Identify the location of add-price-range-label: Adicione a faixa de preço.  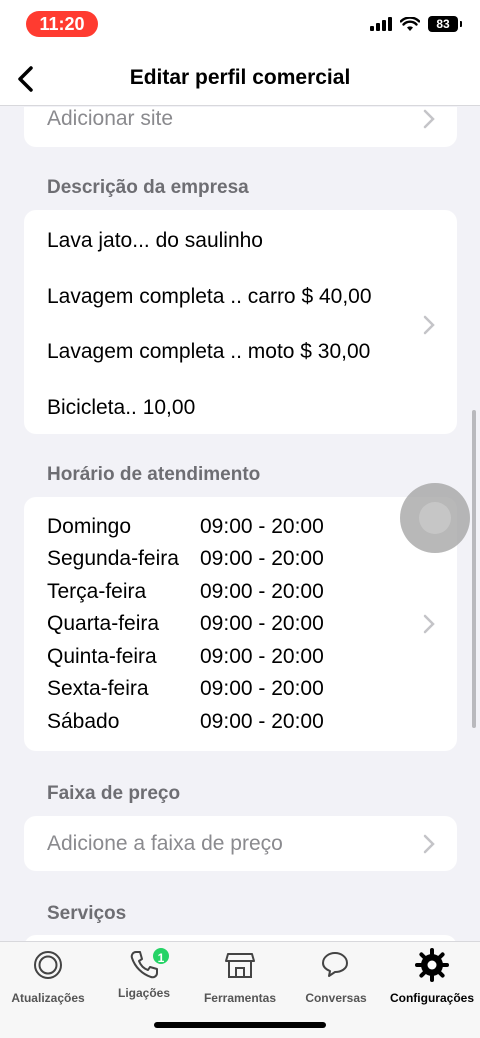
(165, 843).